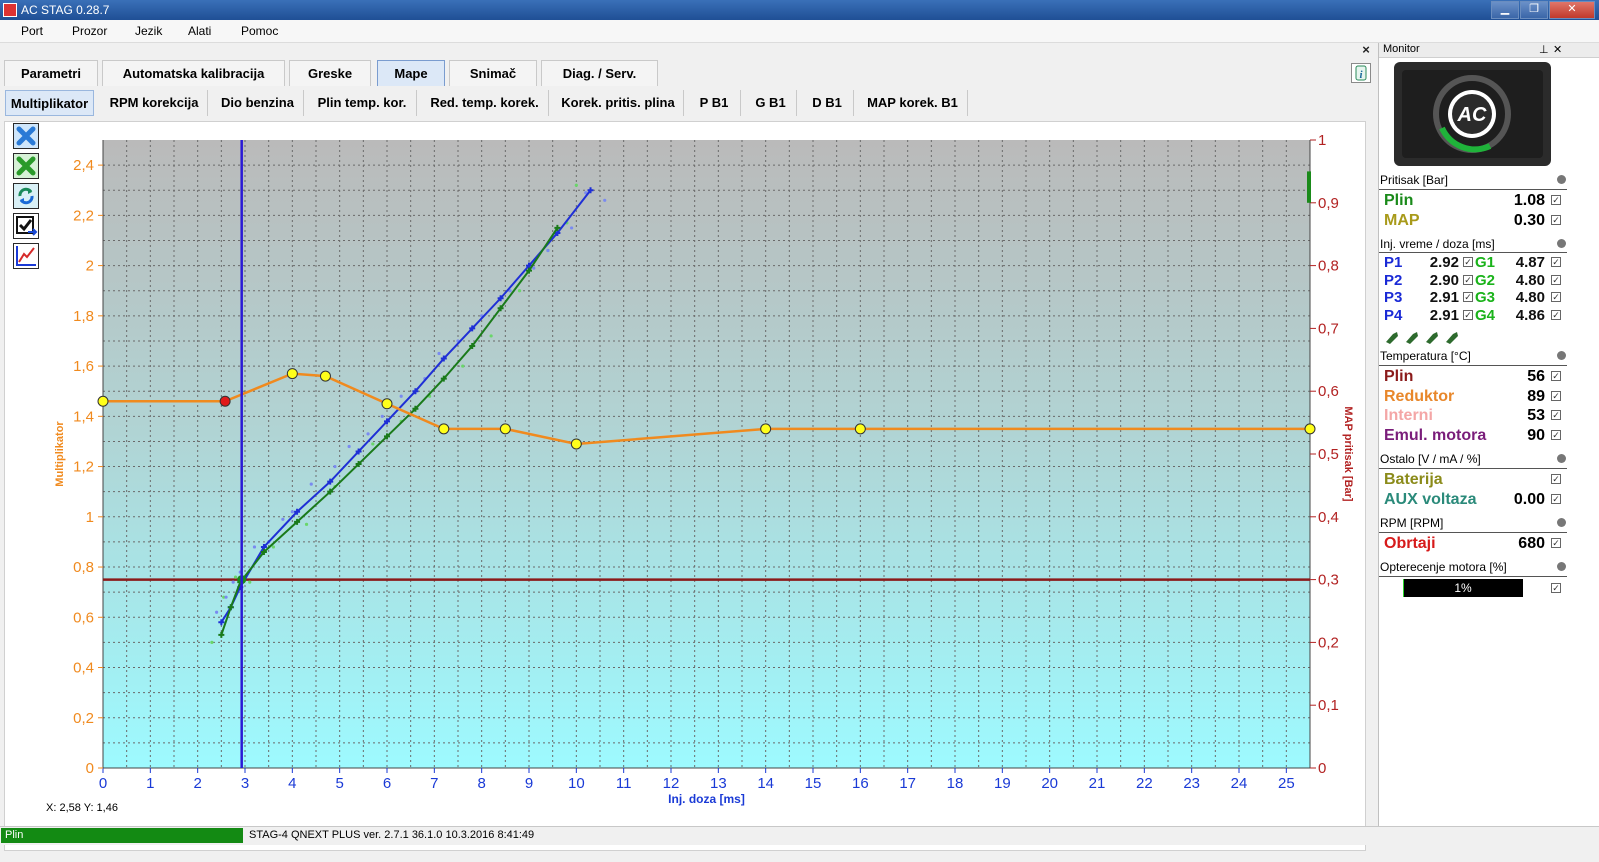 This screenshot has height=862, width=1599. Describe the element at coordinates (83, 617) in the screenshot. I see `y-tick-label: 0,6` at that location.